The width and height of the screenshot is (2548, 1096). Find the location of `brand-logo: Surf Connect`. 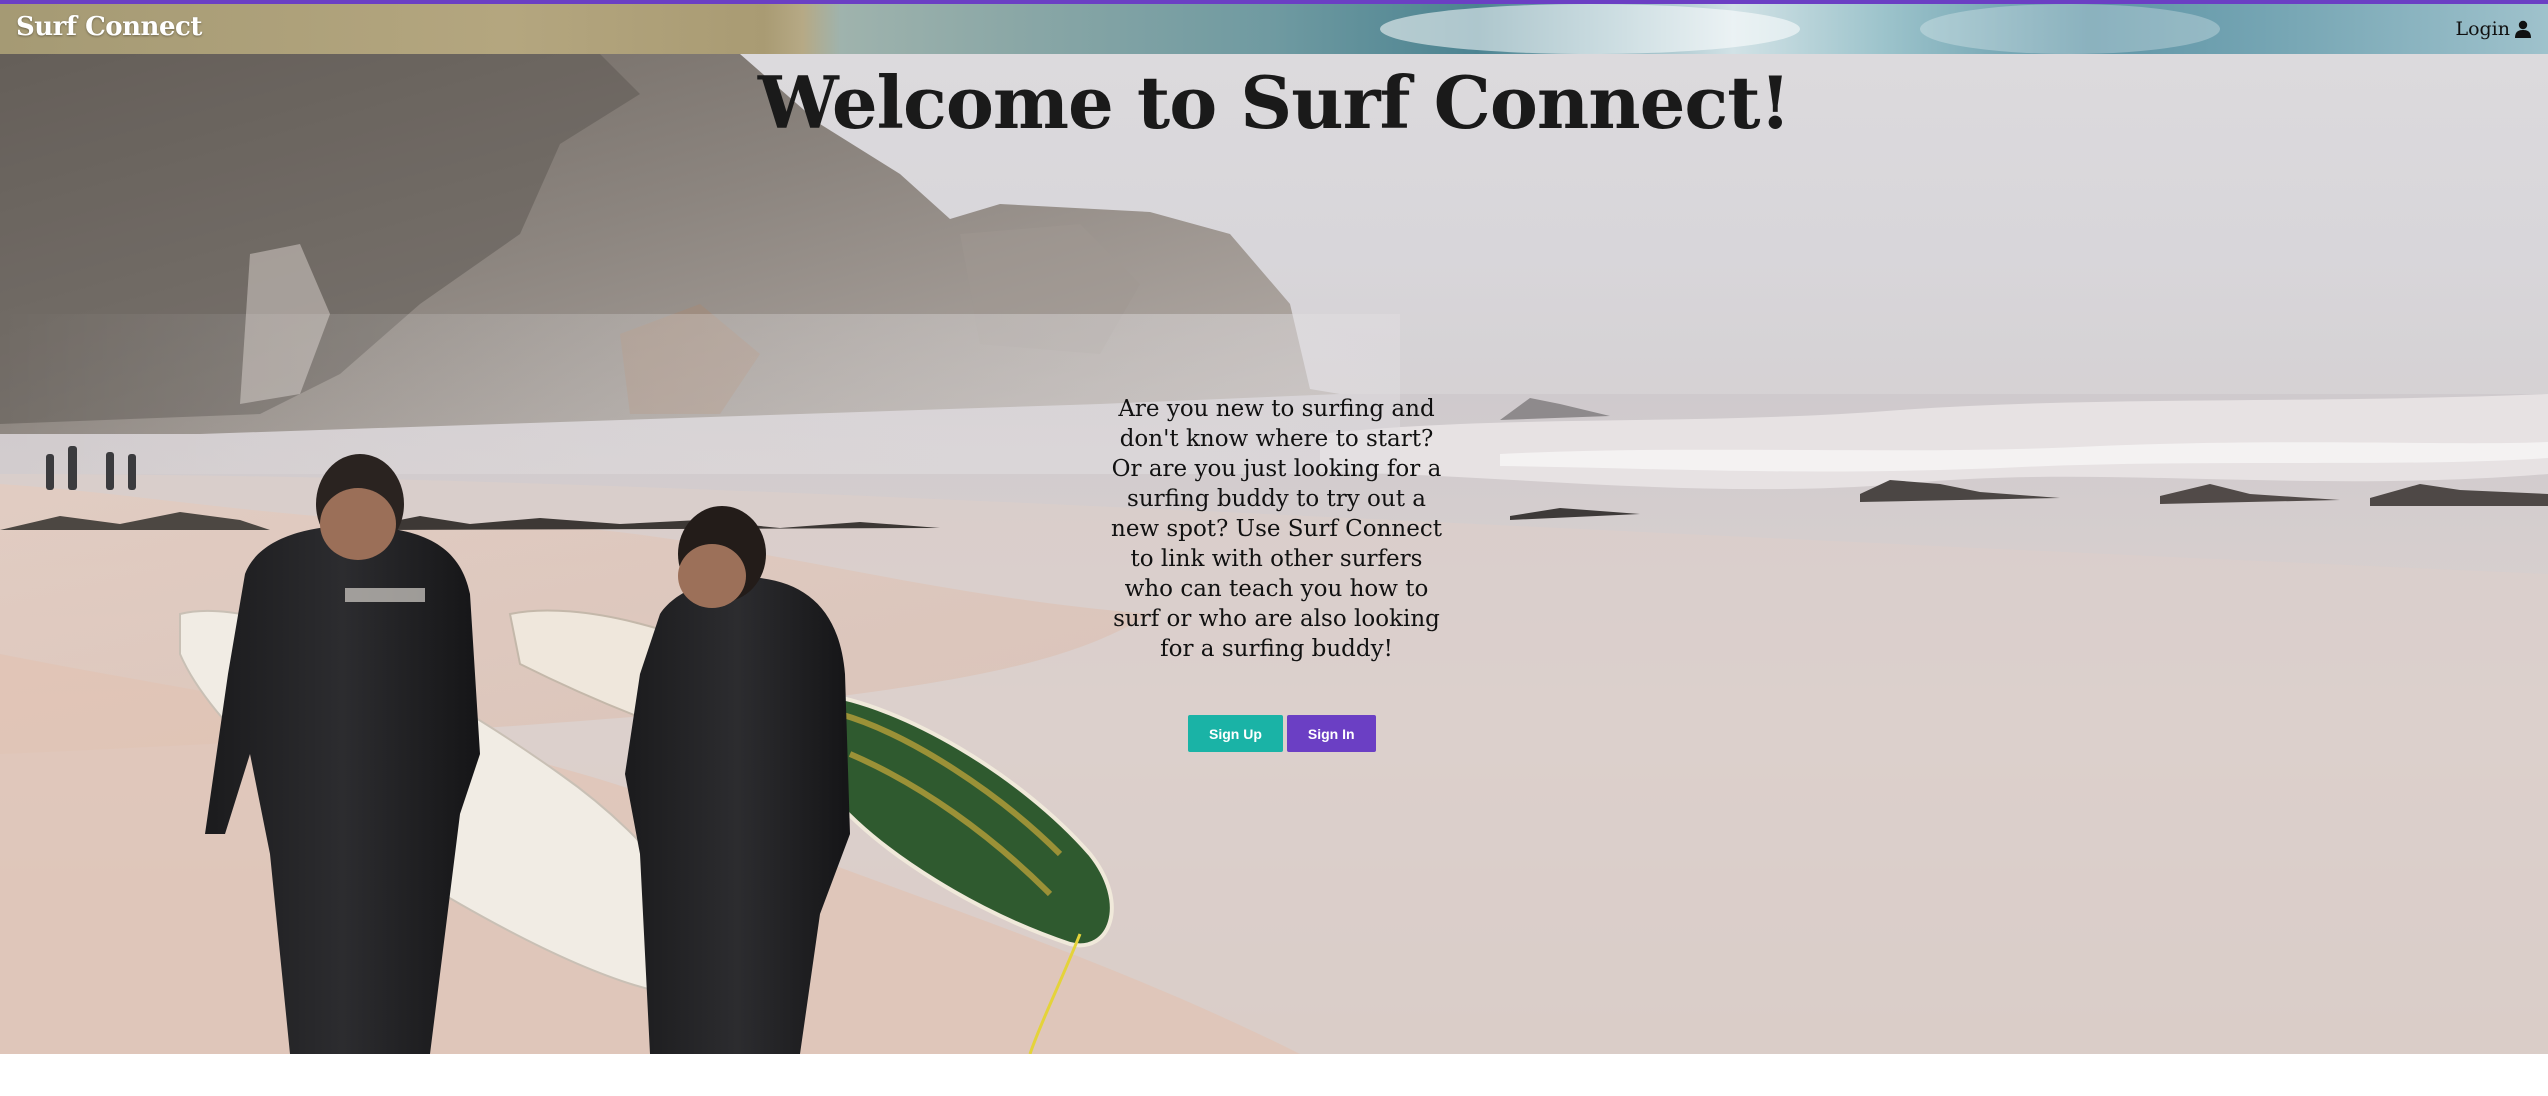

brand-logo: Surf Connect is located at coordinates (109, 27).